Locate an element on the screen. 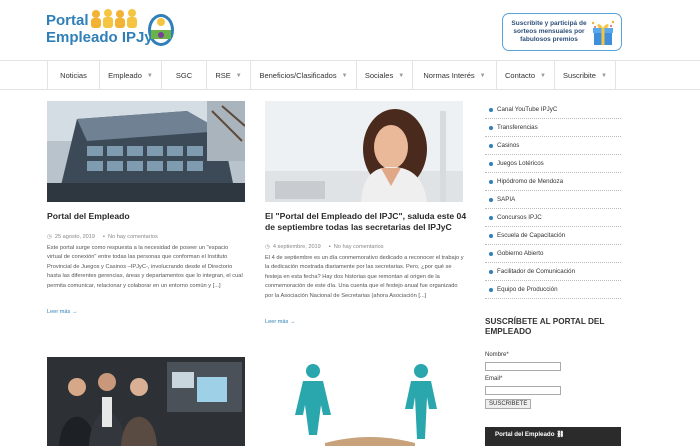 This screenshot has width=700, height=446. nav-item-empleado: Empleado ▼ is located at coordinates (130, 75).